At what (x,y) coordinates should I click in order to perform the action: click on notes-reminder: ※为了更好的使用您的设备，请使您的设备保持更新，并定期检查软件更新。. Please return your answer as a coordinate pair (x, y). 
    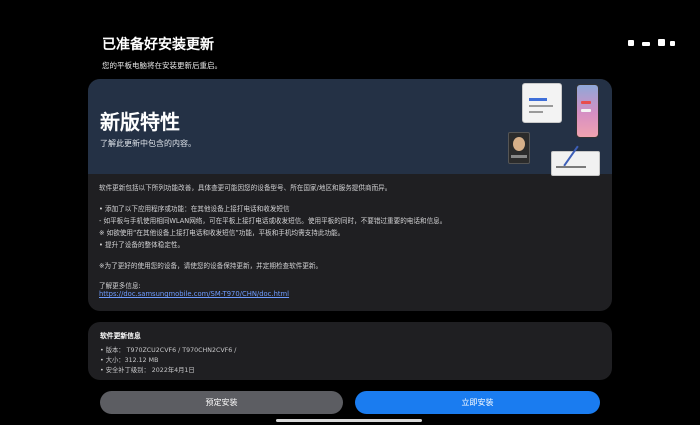
    Looking at the image, I should click on (211, 266).